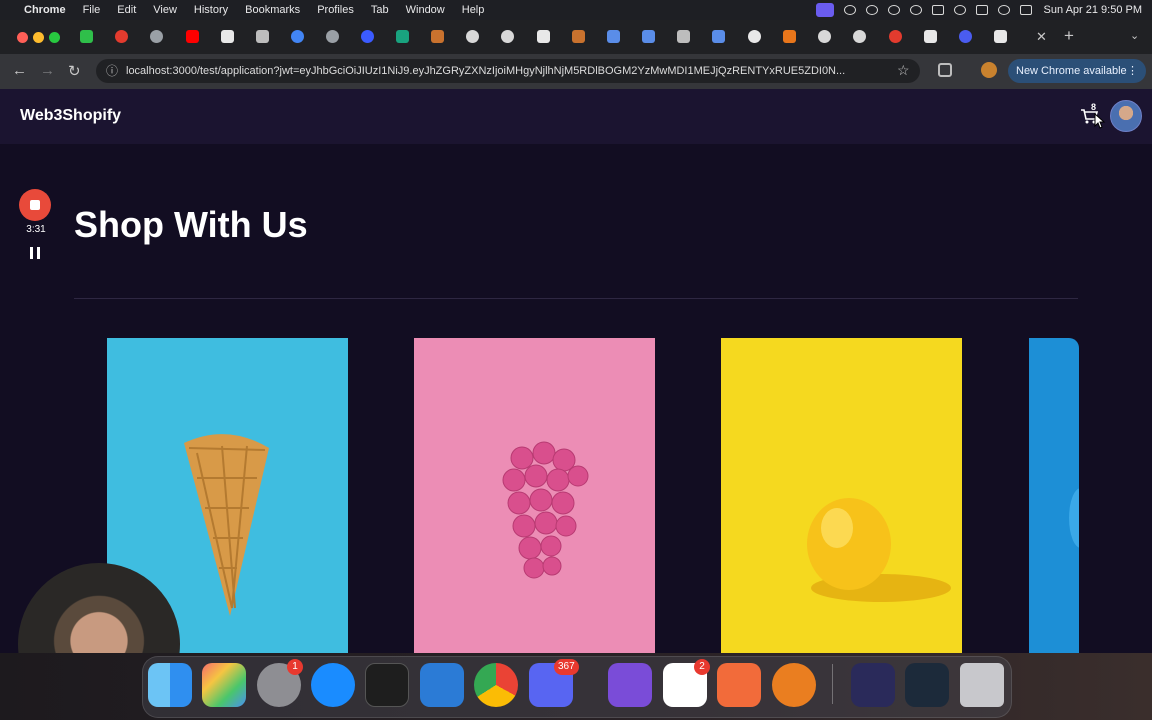 This screenshot has height=720, width=1152. I want to click on trash-icon, so click(982, 685).